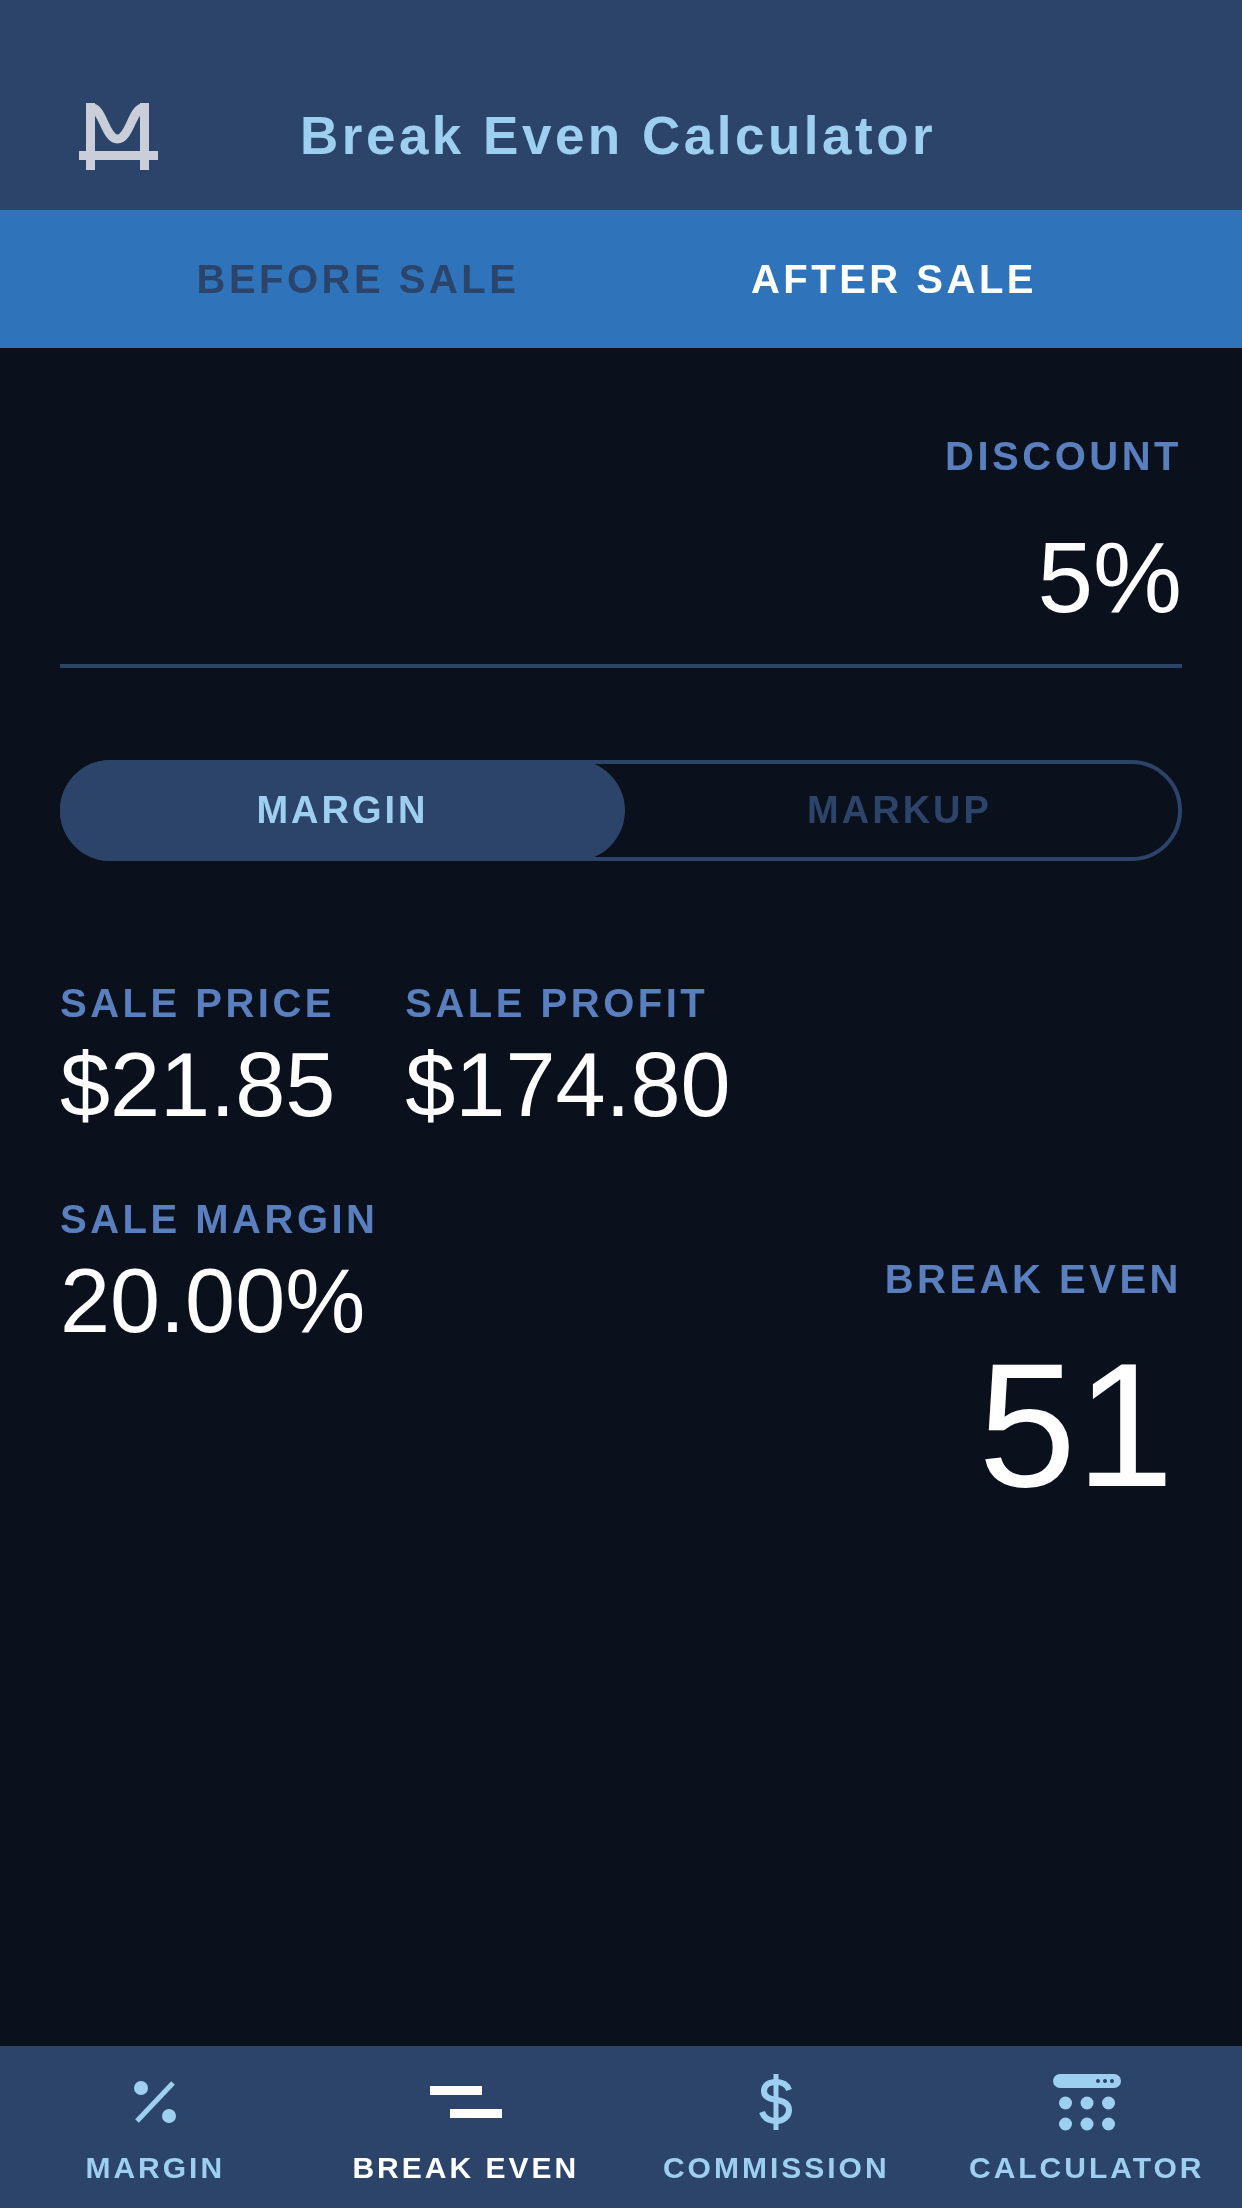 The height and width of the screenshot is (2208, 1242). I want to click on stat-label: SALE PROFIT, so click(557, 1003).